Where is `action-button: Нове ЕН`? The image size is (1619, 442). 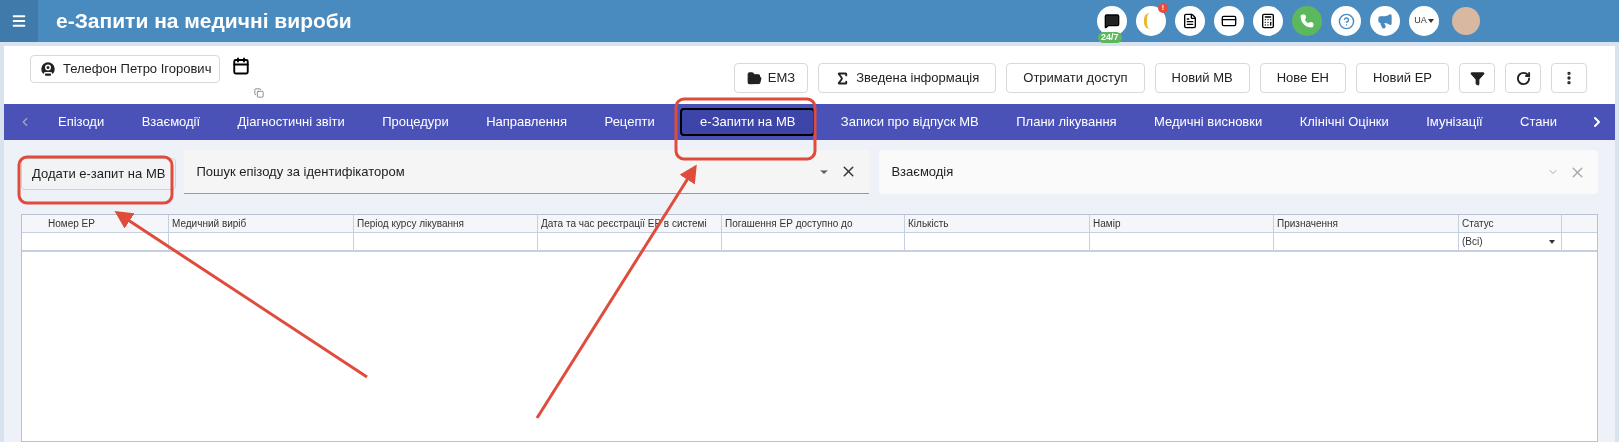 action-button: Нове ЕН is located at coordinates (1302, 78).